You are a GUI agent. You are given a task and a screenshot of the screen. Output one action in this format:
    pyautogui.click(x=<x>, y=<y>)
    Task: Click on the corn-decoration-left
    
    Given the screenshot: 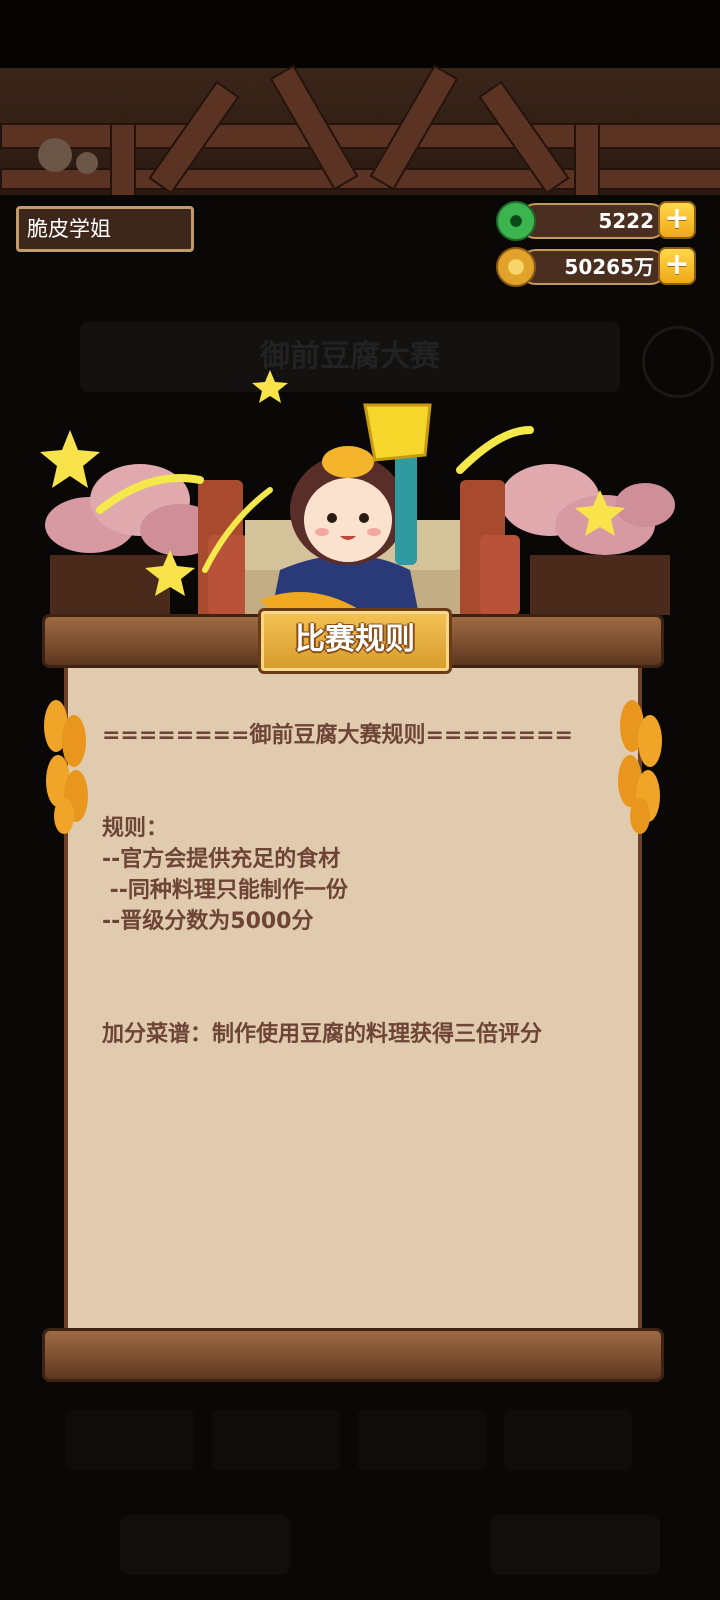 What is the action you would take?
    pyautogui.click(x=66, y=767)
    